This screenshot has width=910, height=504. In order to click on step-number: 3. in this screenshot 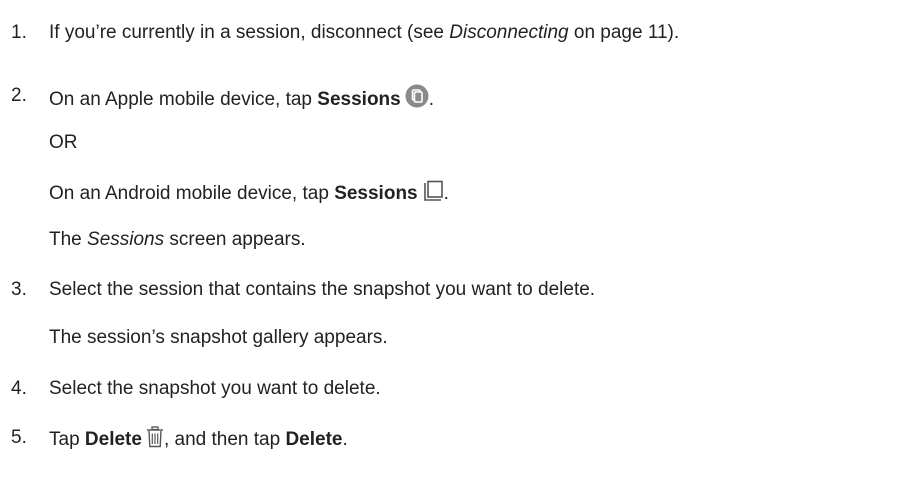, I will do `click(19, 289)`.